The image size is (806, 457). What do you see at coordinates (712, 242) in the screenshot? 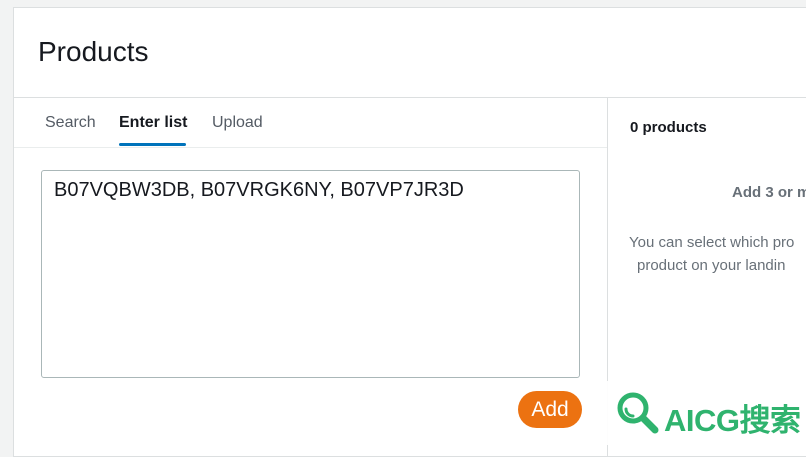
I see `empty-state-line-1: You can select which pro` at bounding box center [712, 242].